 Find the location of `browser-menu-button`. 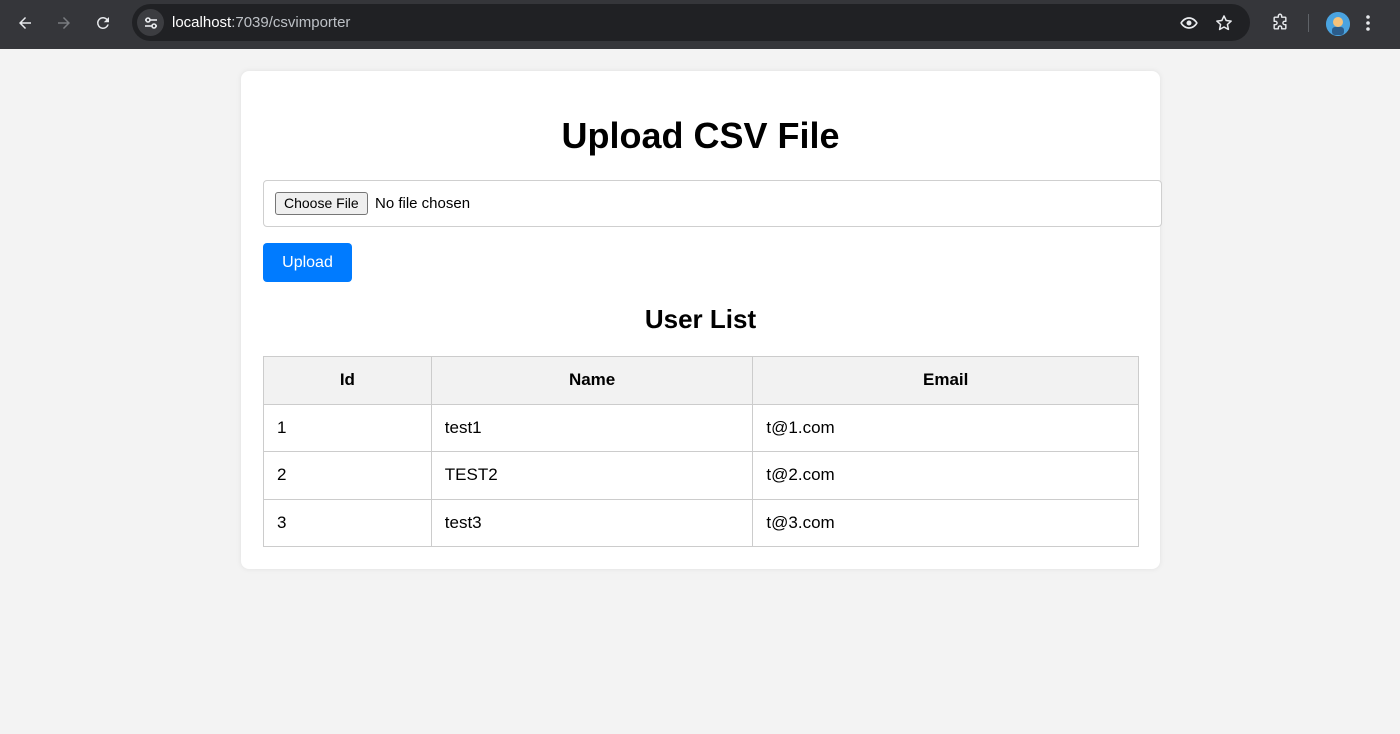

browser-menu-button is located at coordinates (1368, 23).